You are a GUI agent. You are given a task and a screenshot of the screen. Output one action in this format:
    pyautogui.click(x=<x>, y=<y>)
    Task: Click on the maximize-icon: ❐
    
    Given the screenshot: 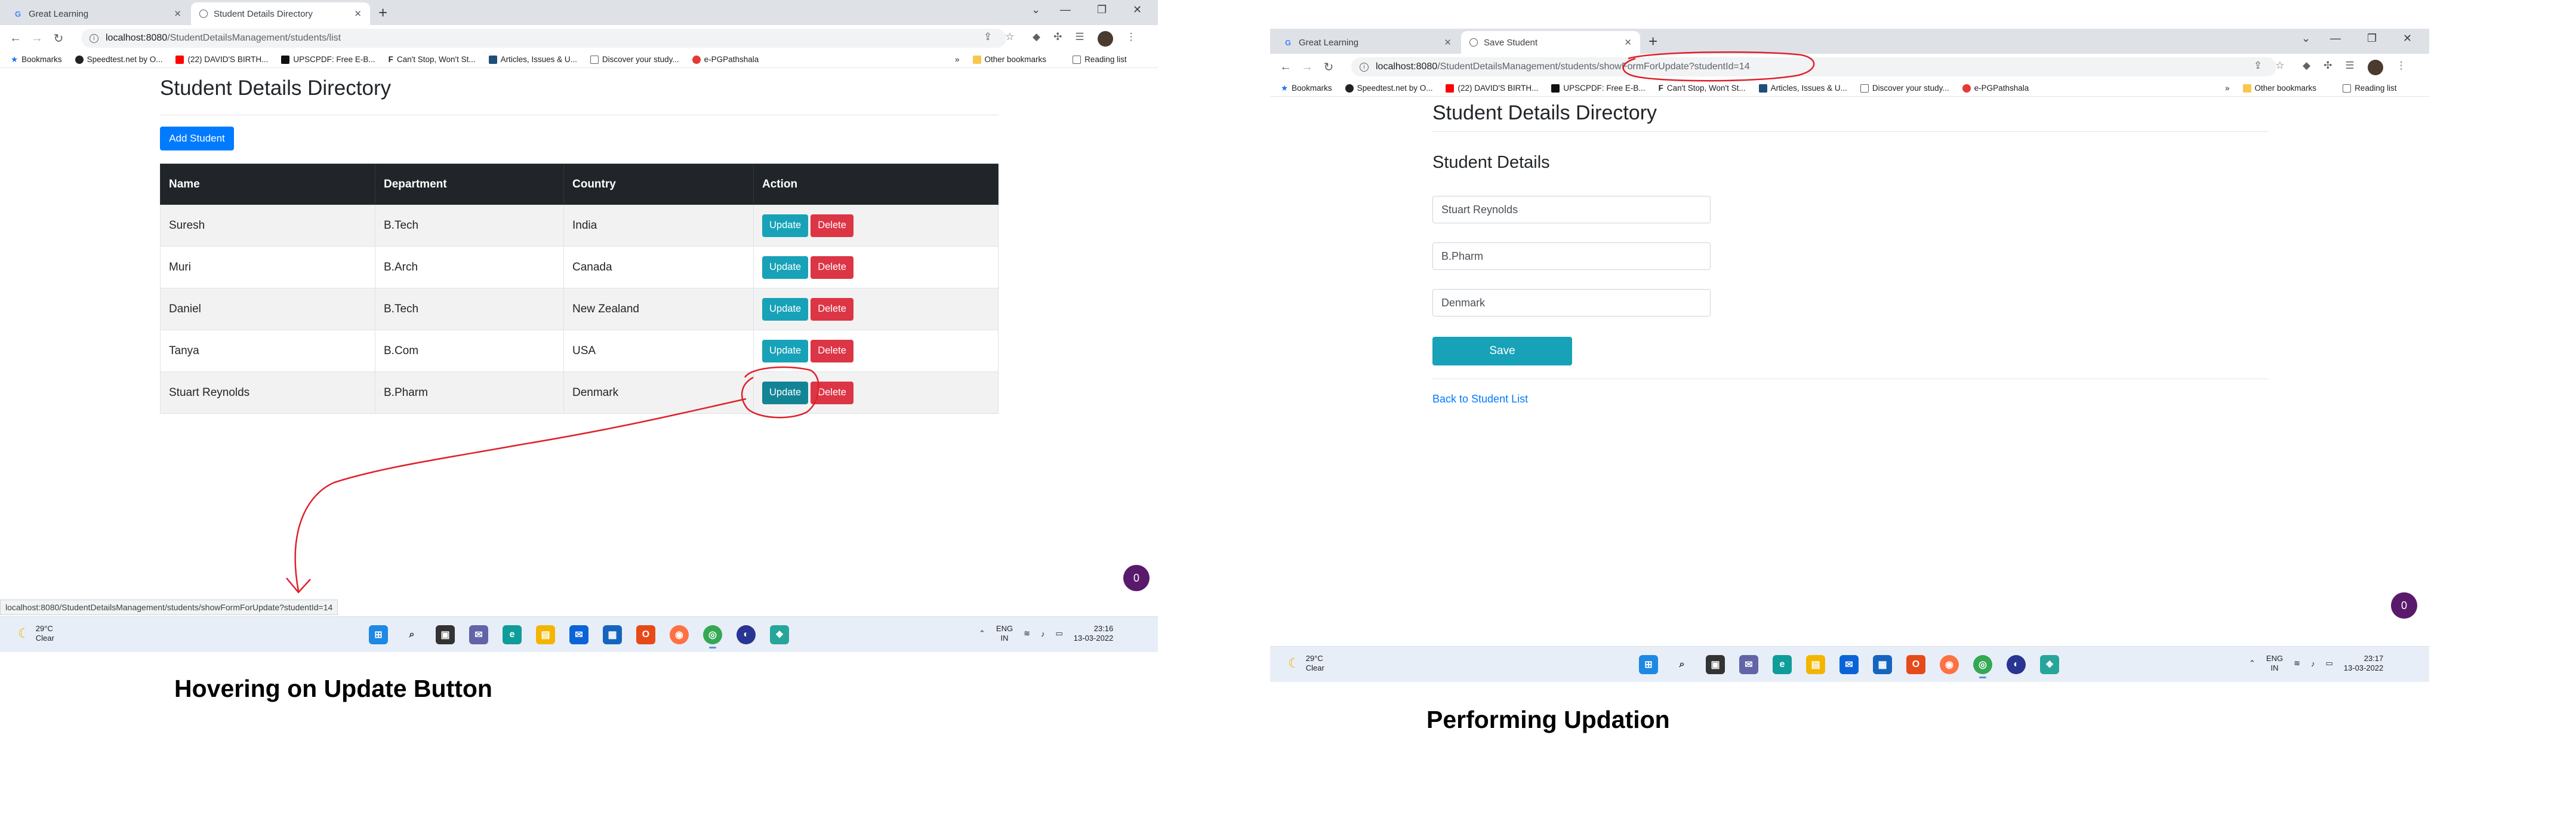 What is the action you would take?
    pyautogui.click(x=1102, y=10)
    